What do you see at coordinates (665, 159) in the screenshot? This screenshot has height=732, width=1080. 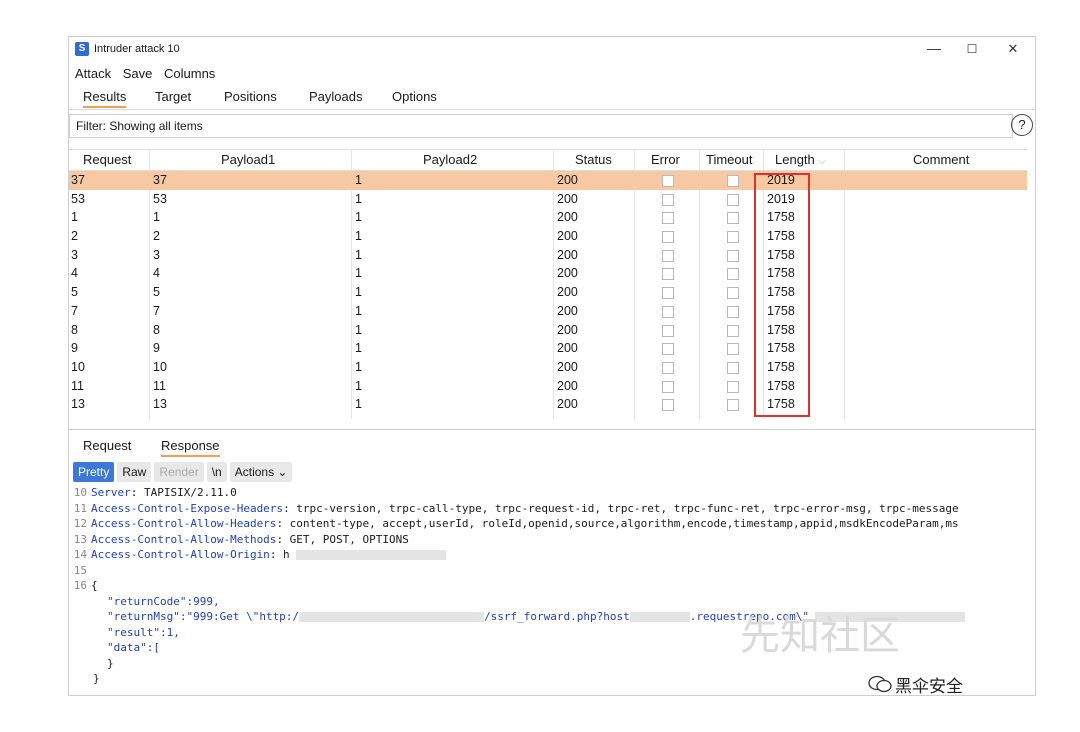 I see `col-error: Error` at bounding box center [665, 159].